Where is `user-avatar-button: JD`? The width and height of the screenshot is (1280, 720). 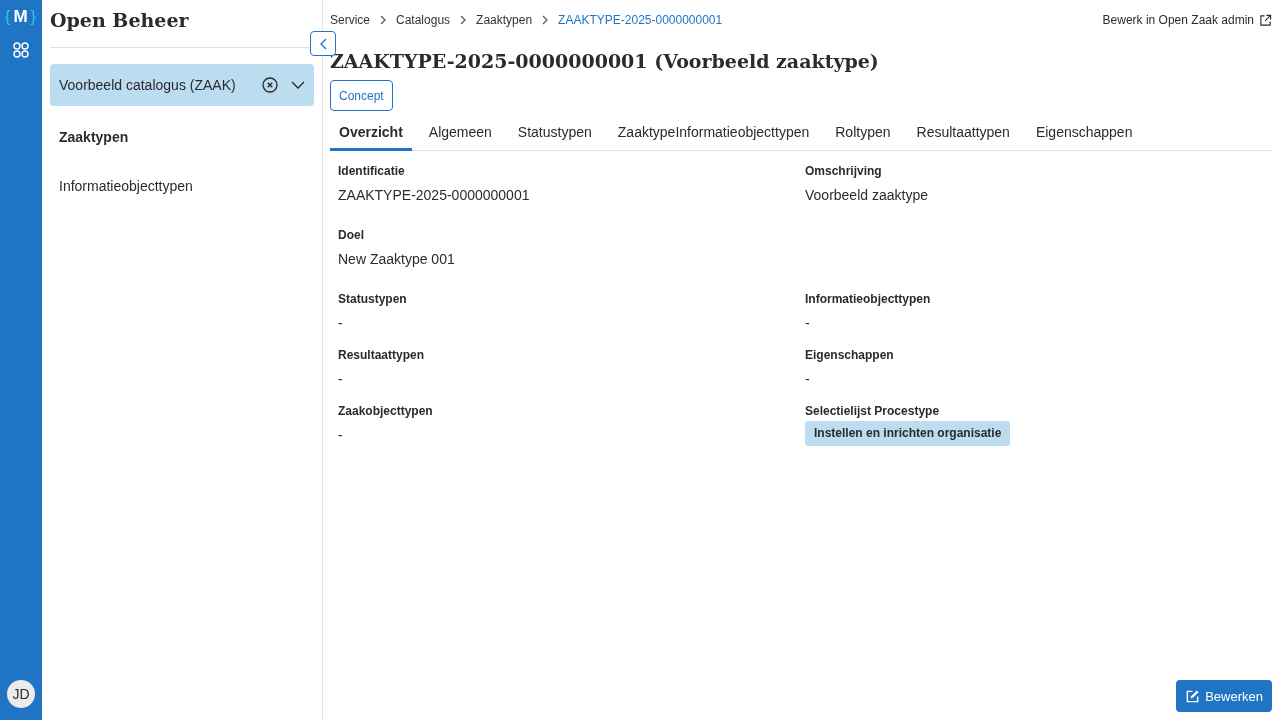 user-avatar-button: JD is located at coordinates (21, 694).